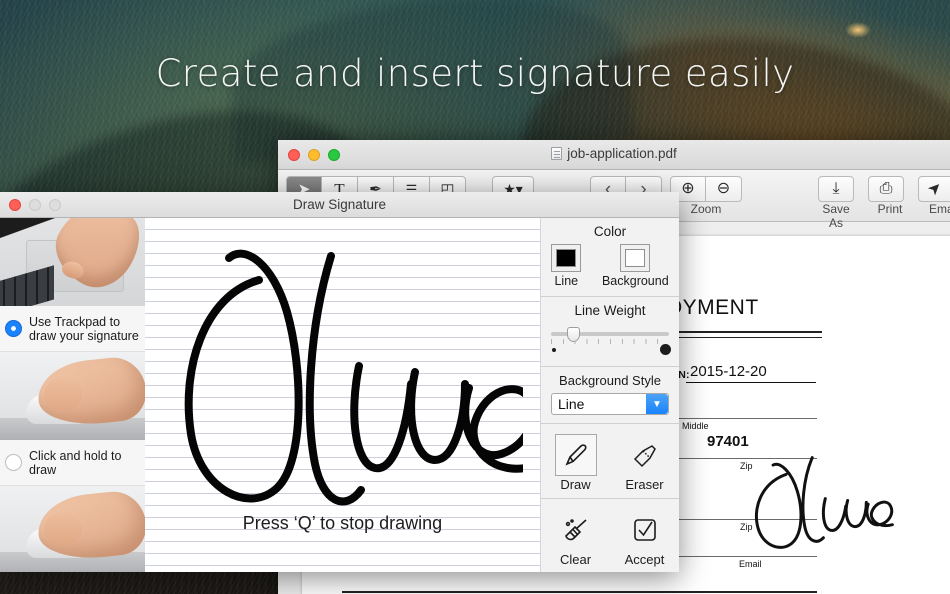 This screenshot has height=594, width=950. I want to click on draw-eraser-section: Draw Eraser, so click(610, 461).